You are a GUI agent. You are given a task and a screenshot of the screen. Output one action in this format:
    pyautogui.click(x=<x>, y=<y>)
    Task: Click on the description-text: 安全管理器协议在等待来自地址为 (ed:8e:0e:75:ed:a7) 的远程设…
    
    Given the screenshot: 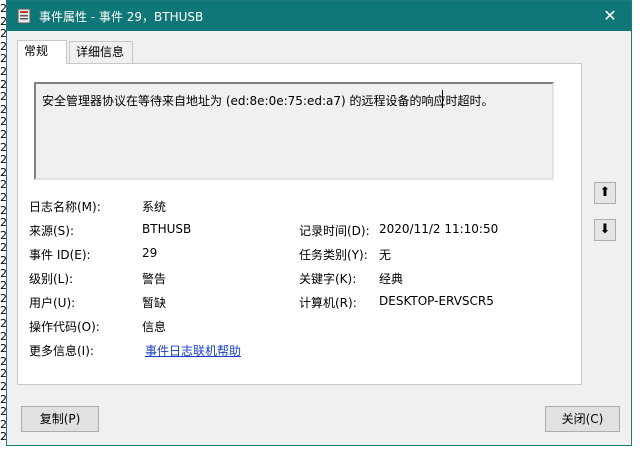 What is the action you would take?
    pyautogui.click(x=268, y=101)
    